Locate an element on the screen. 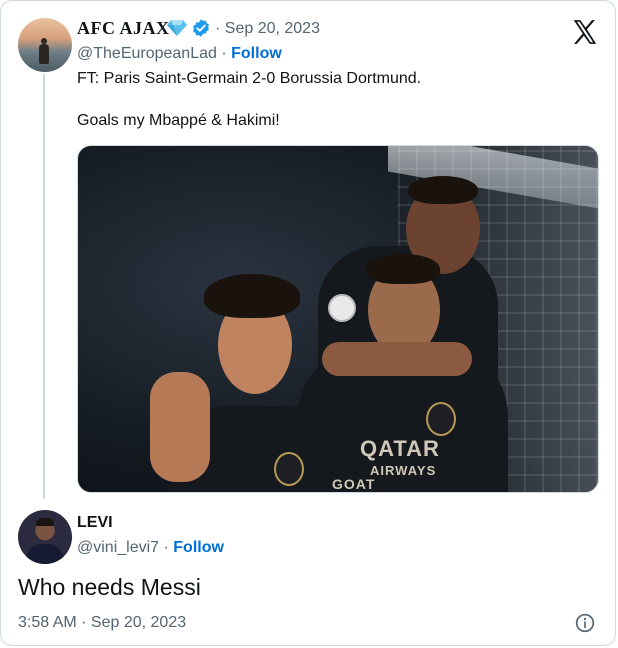 The width and height of the screenshot is (618, 648). reply-author-avatar is located at coordinates (45, 537).